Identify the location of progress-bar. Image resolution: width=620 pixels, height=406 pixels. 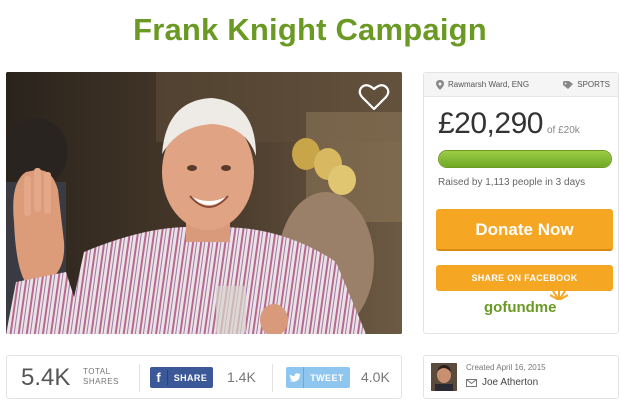
(525, 159).